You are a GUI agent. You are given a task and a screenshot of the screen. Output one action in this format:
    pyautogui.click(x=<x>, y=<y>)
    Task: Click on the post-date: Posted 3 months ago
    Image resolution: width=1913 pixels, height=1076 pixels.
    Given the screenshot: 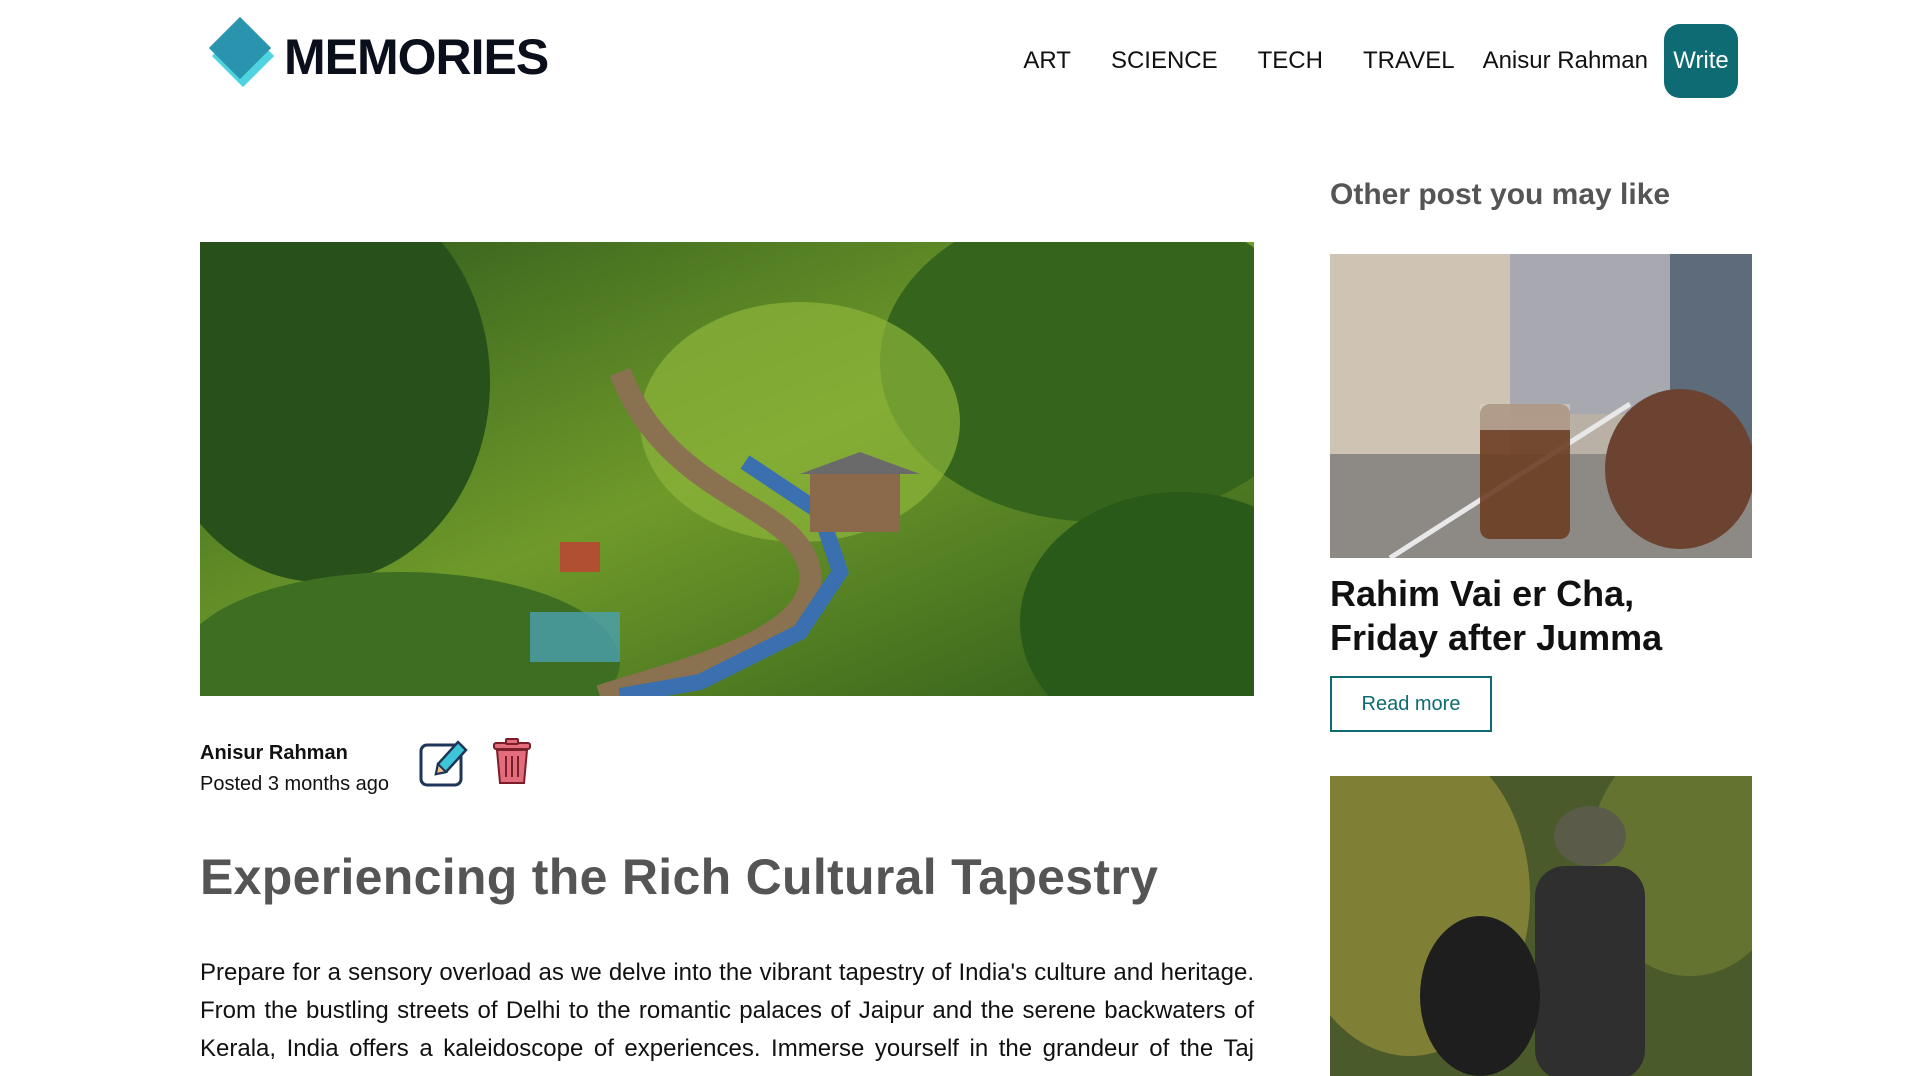 What is the action you would take?
    pyautogui.click(x=295, y=784)
    